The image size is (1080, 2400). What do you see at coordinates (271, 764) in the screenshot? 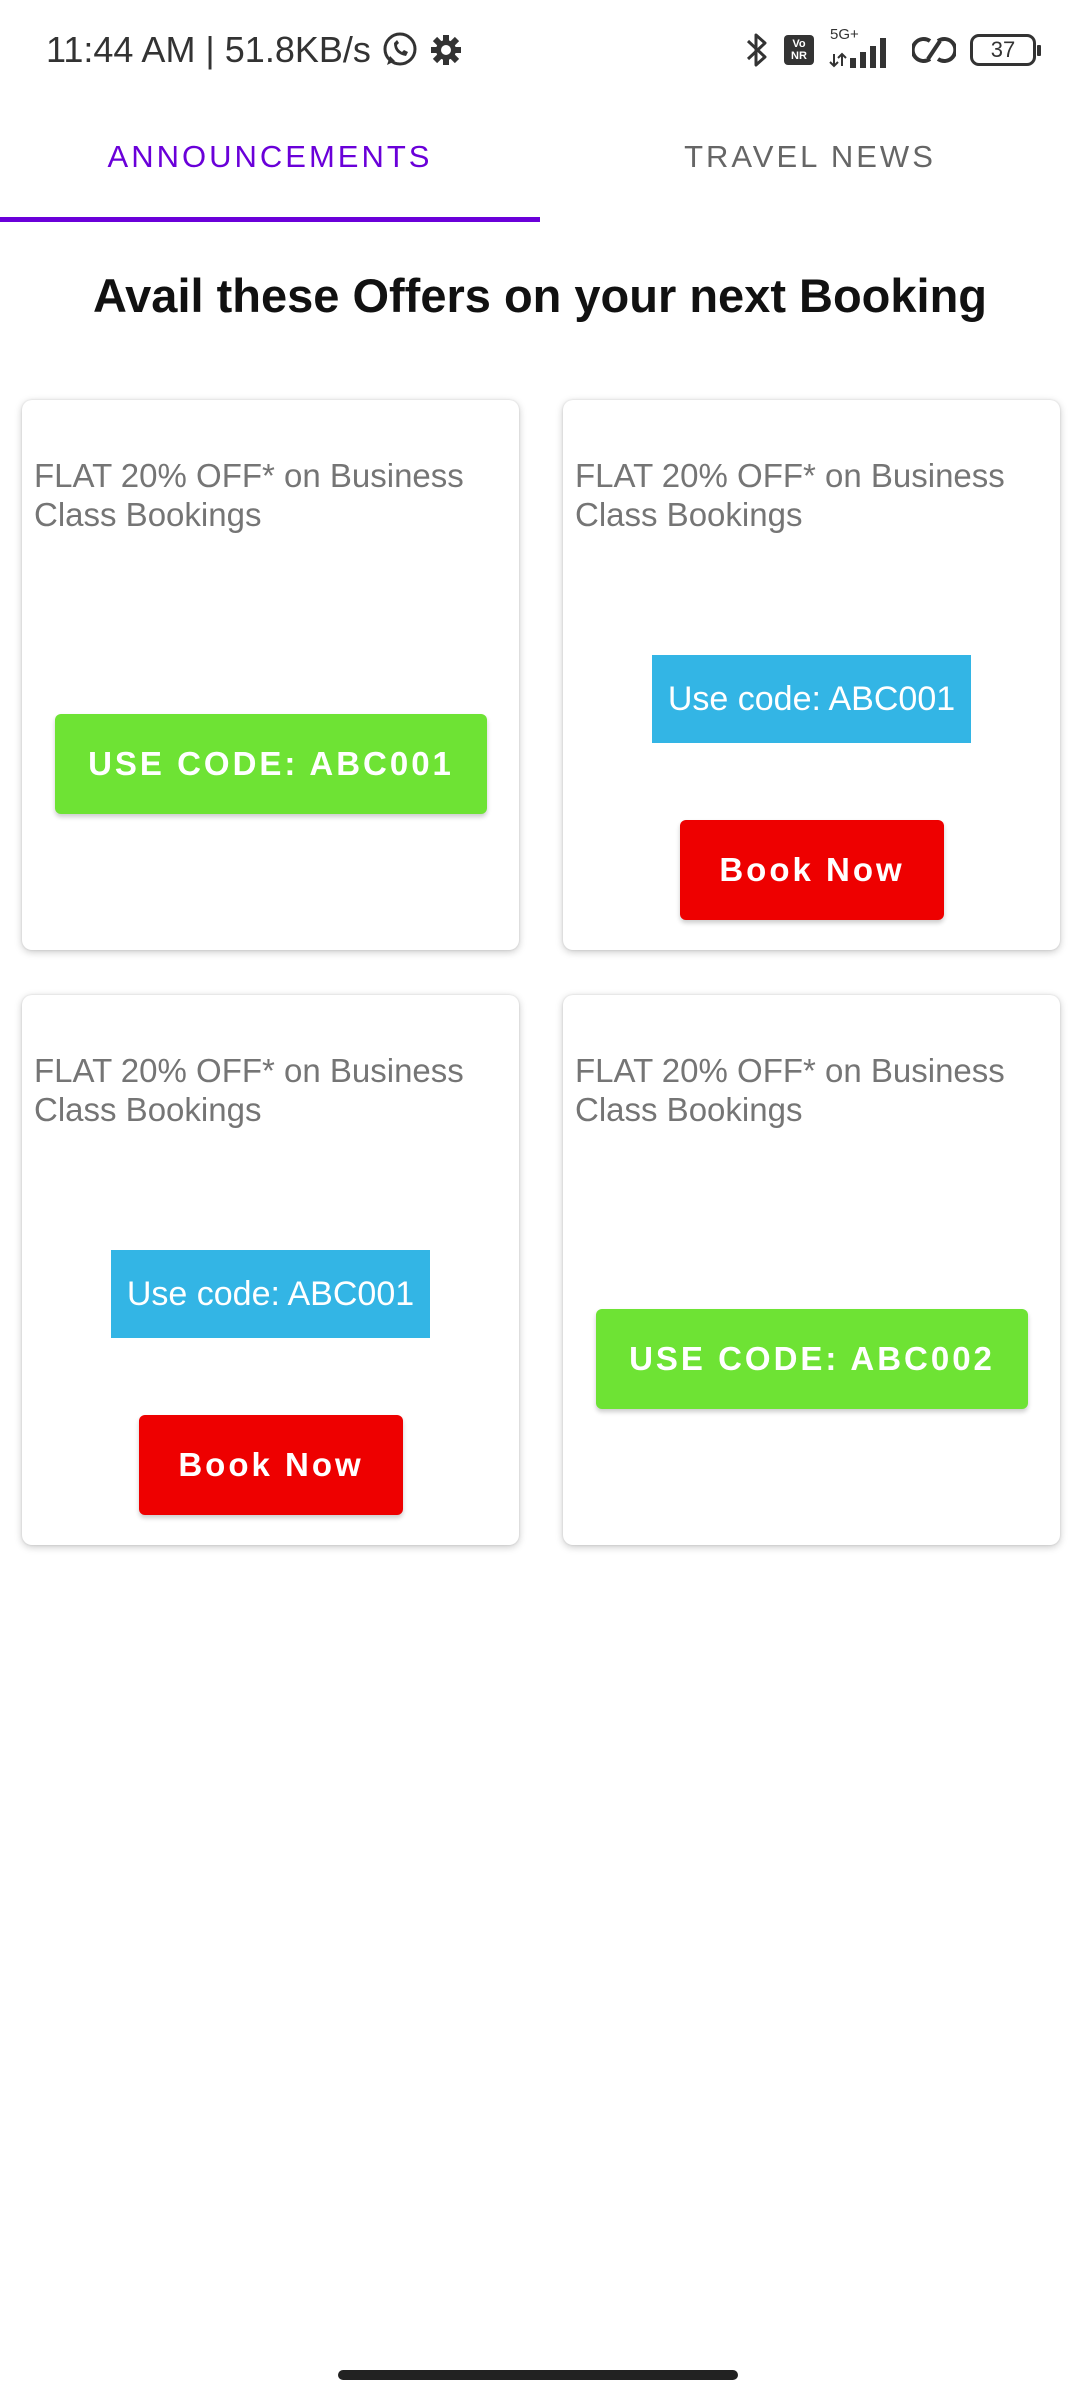
I see `use-code-button: USE CODE: ABC001` at bounding box center [271, 764].